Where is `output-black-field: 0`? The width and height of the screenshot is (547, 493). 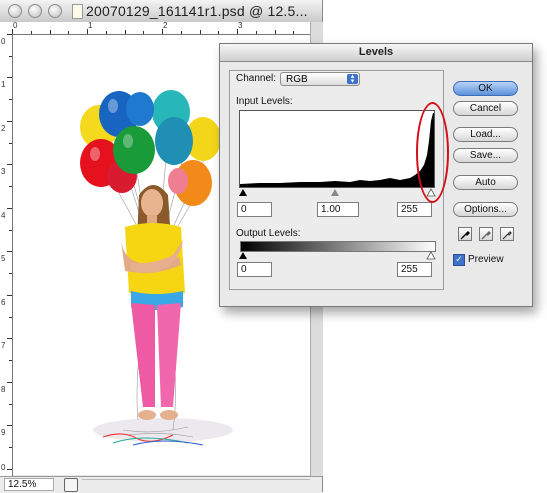
output-black-field: 0 is located at coordinates (254, 269).